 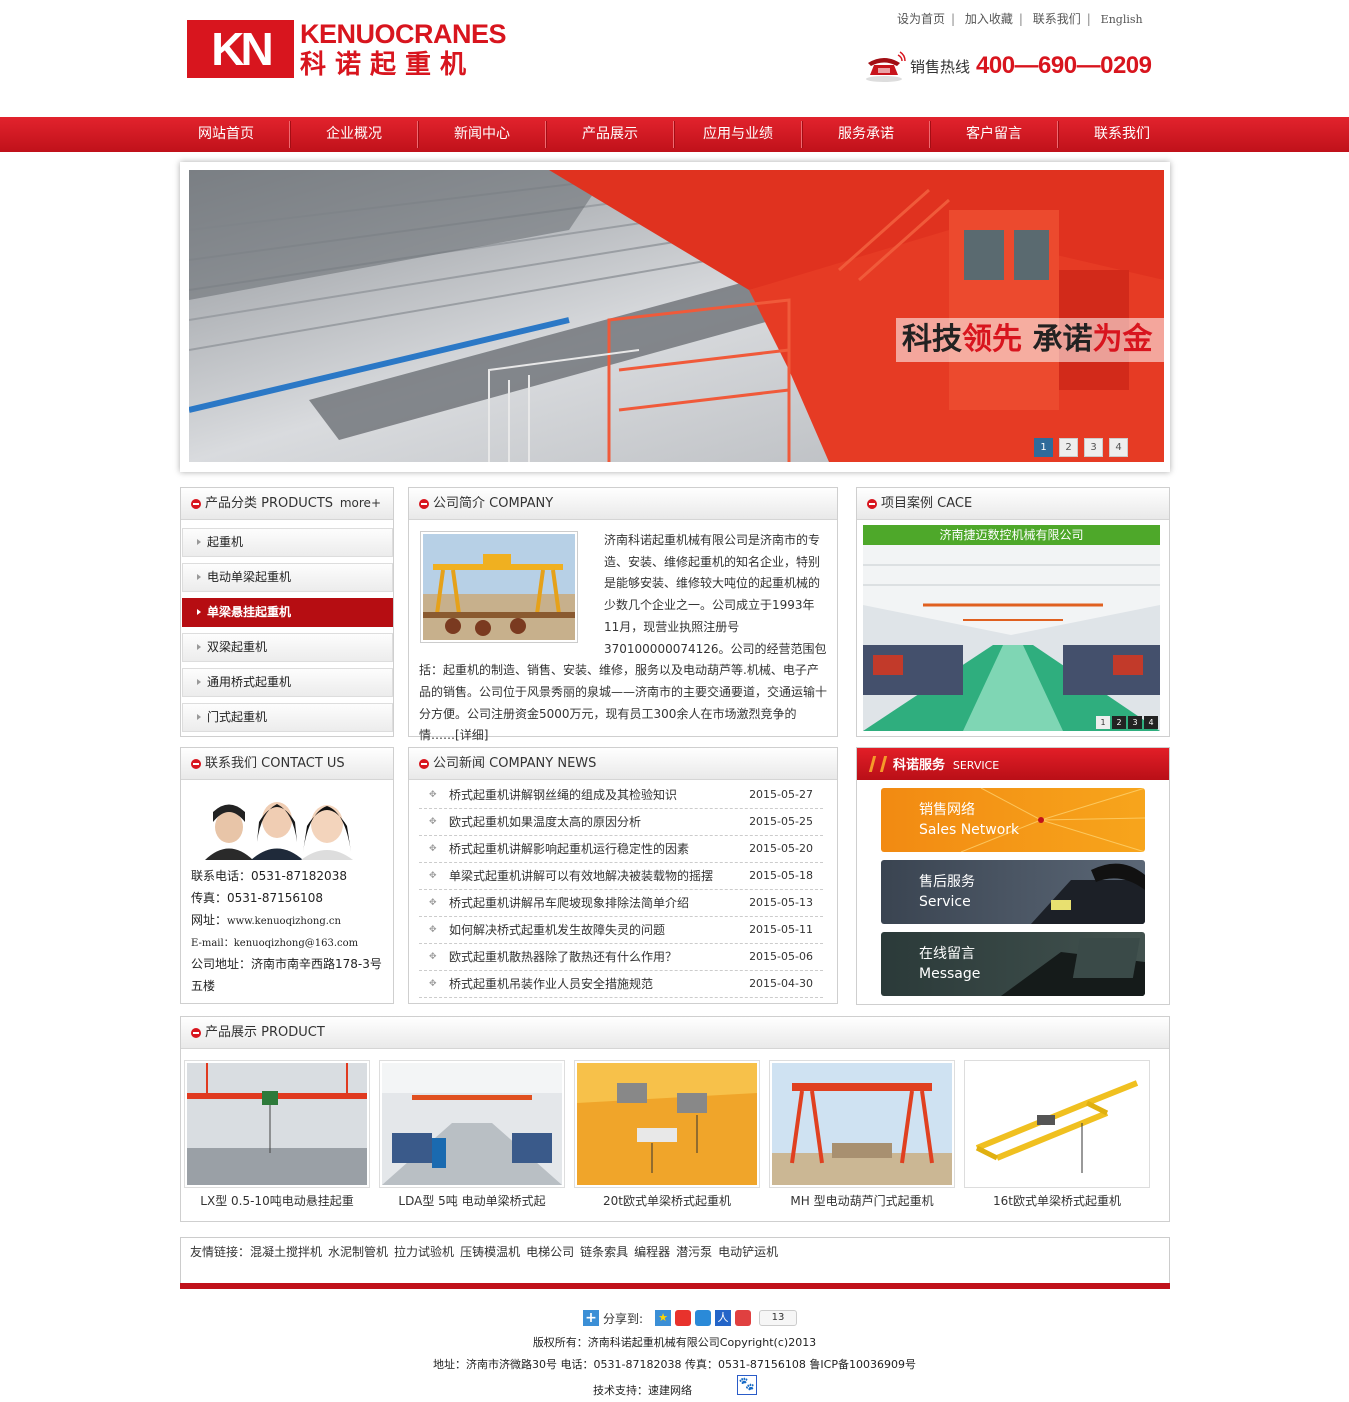 What do you see at coordinates (921, 19) in the screenshot?
I see `set-homepage-link: 设为首页` at bounding box center [921, 19].